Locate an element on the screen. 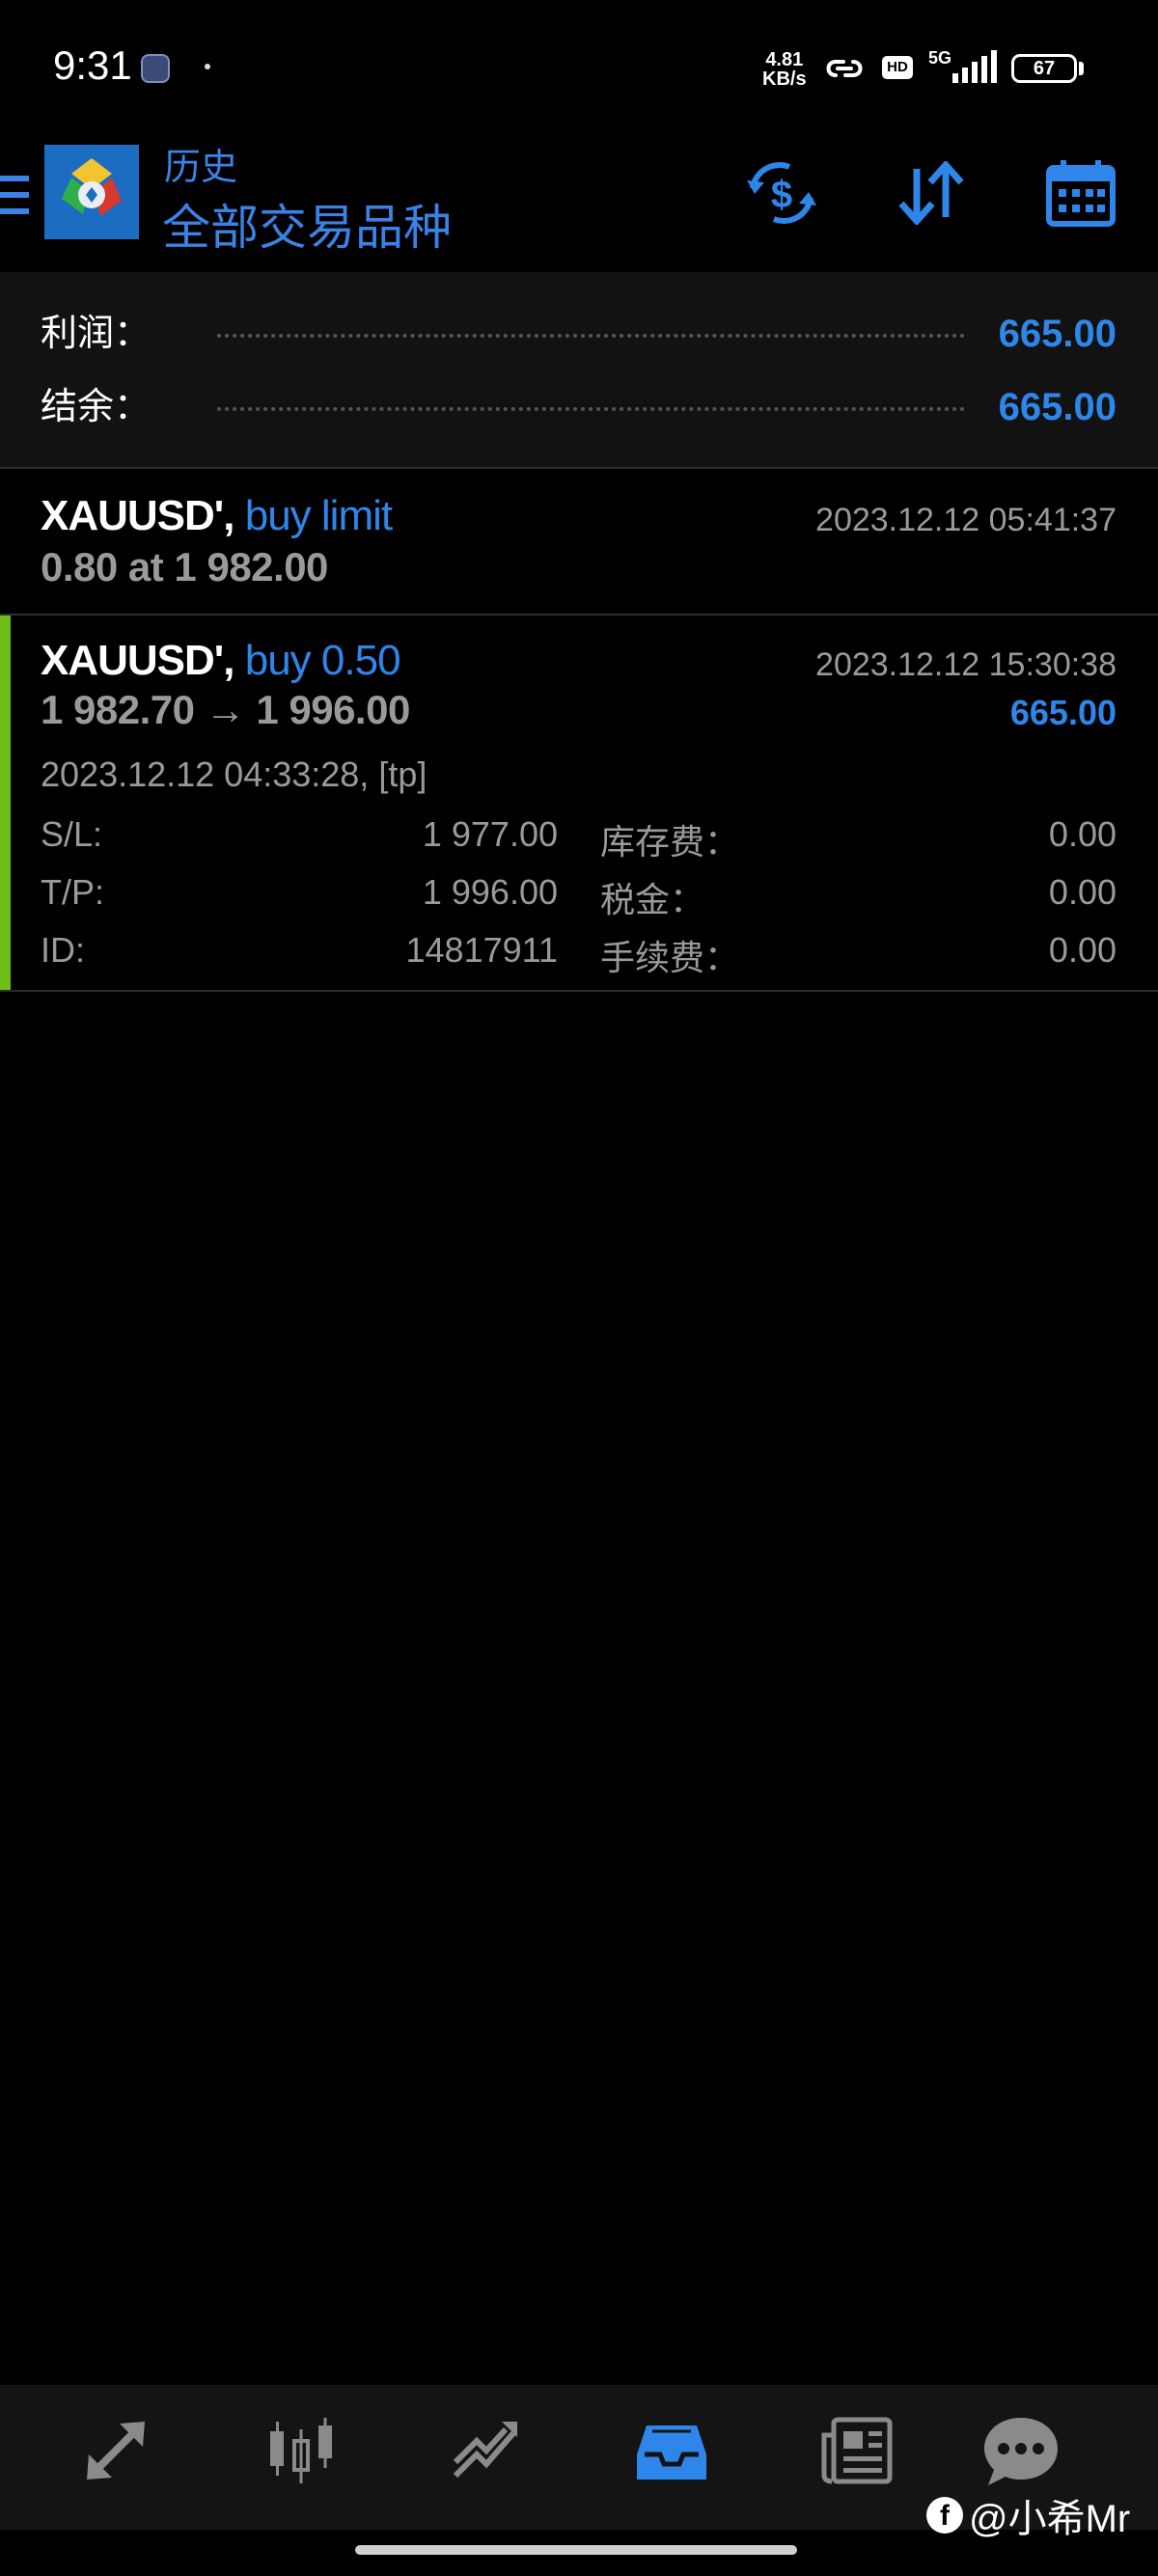 The image size is (1158, 2576). network-speed-value: 4.81 is located at coordinates (784, 60).